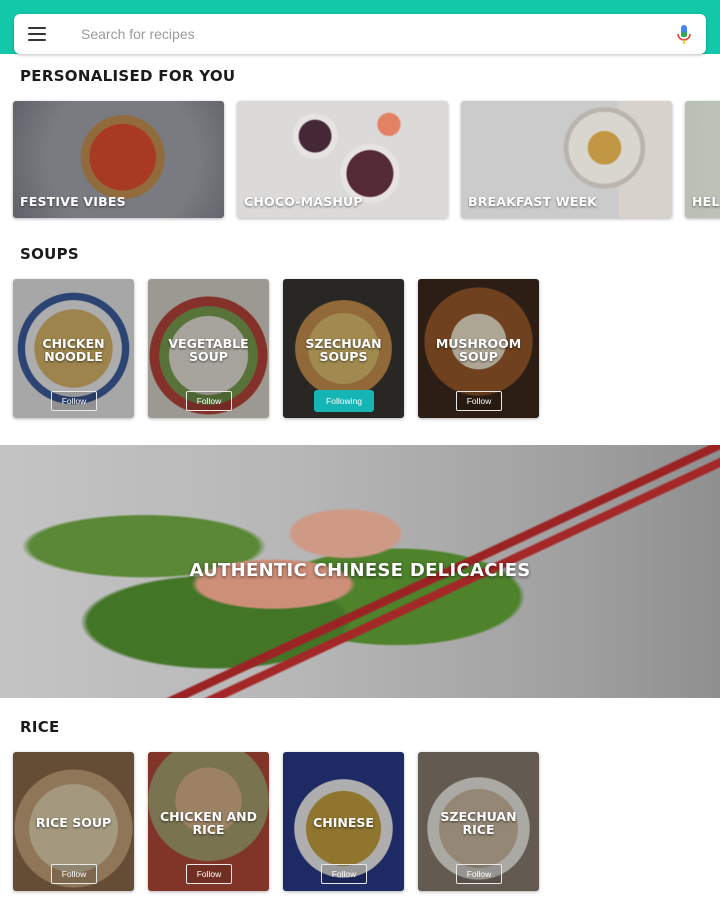  I want to click on rice-card-rice-soup: RICE SOUP Follow, so click(73, 821).